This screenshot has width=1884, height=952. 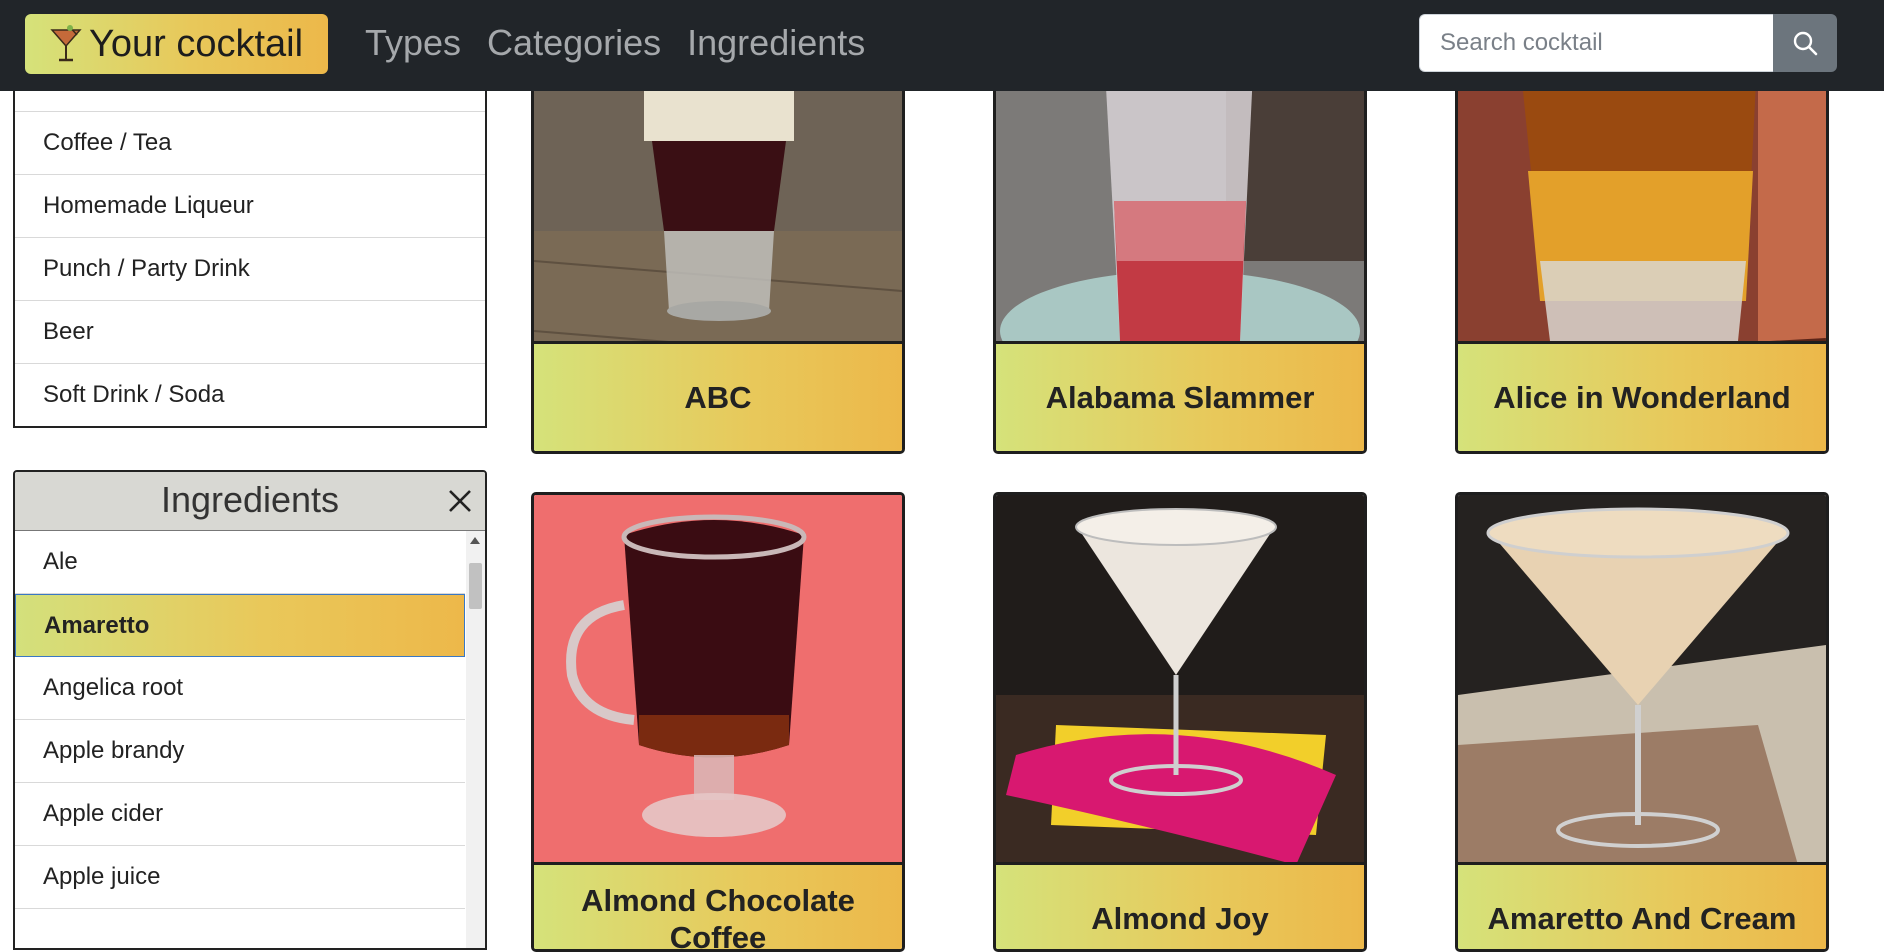 What do you see at coordinates (66, 43) in the screenshot?
I see `cocktail-glass-icon` at bounding box center [66, 43].